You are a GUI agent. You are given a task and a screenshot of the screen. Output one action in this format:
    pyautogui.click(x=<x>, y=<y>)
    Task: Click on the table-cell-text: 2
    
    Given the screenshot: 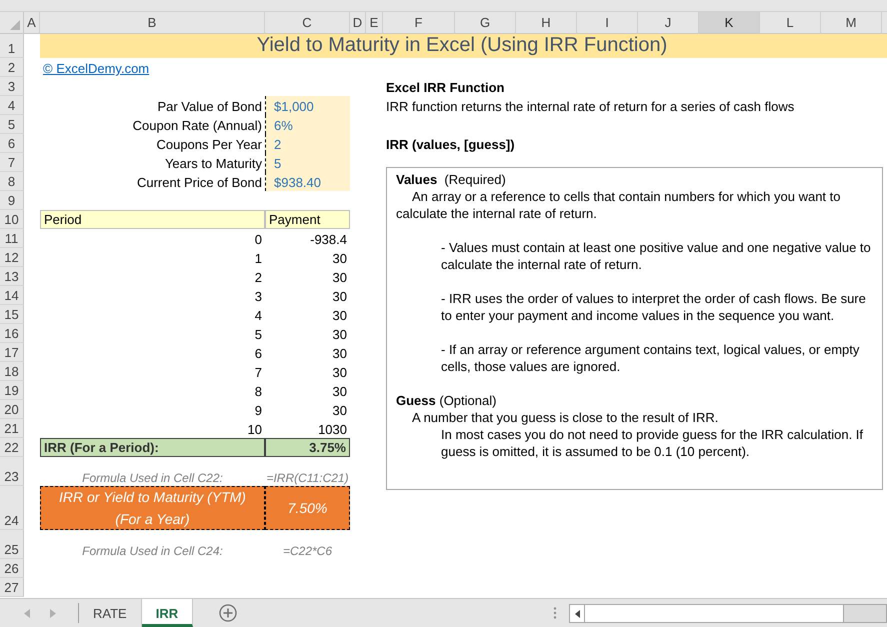 What is the action you would take?
    pyautogui.click(x=258, y=277)
    